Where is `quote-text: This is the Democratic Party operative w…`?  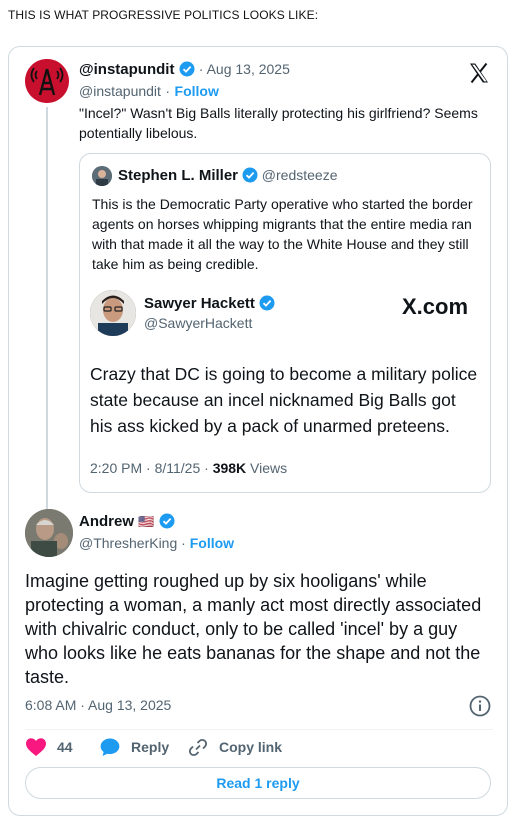
quote-text: This is the Democratic Party operative w… is located at coordinates (282, 234).